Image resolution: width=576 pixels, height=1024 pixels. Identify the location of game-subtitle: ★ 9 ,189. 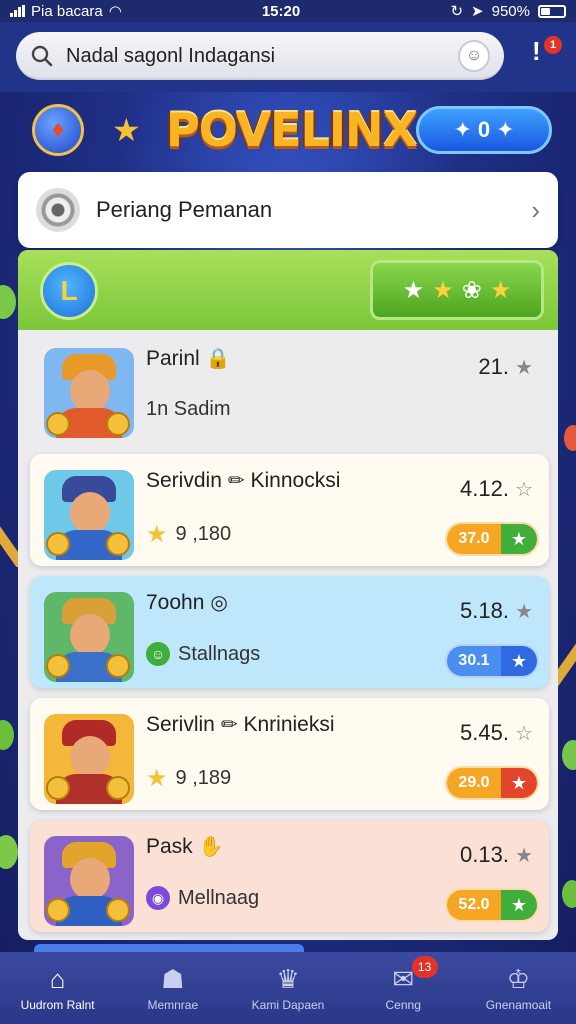
(189, 778).